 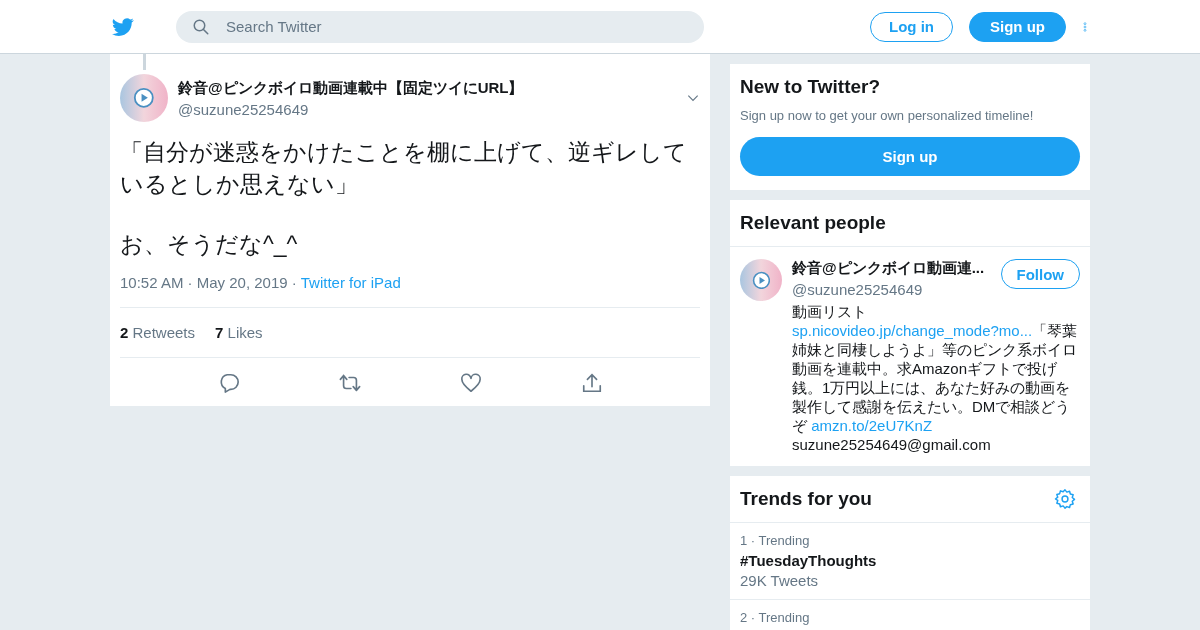 I want to click on bird-logo-icon, so click(x=123, y=26).